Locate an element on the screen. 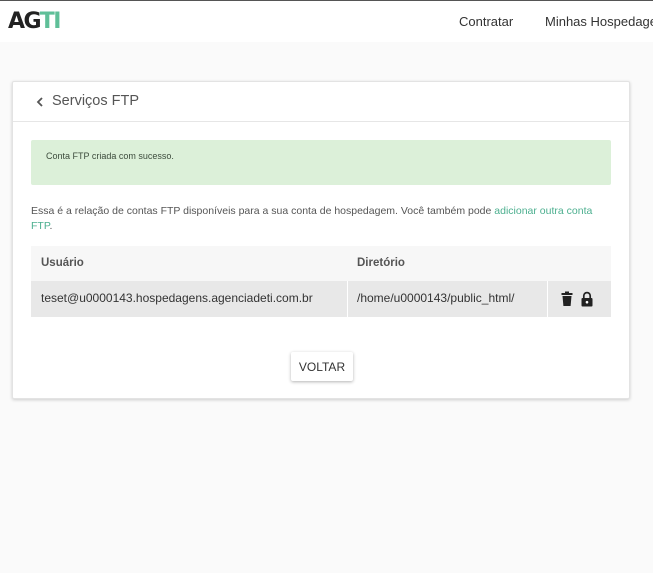 Image resolution: width=653 pixels, height=573 pixels. brand-logo: AGTI is located at coordinates (35, 21).